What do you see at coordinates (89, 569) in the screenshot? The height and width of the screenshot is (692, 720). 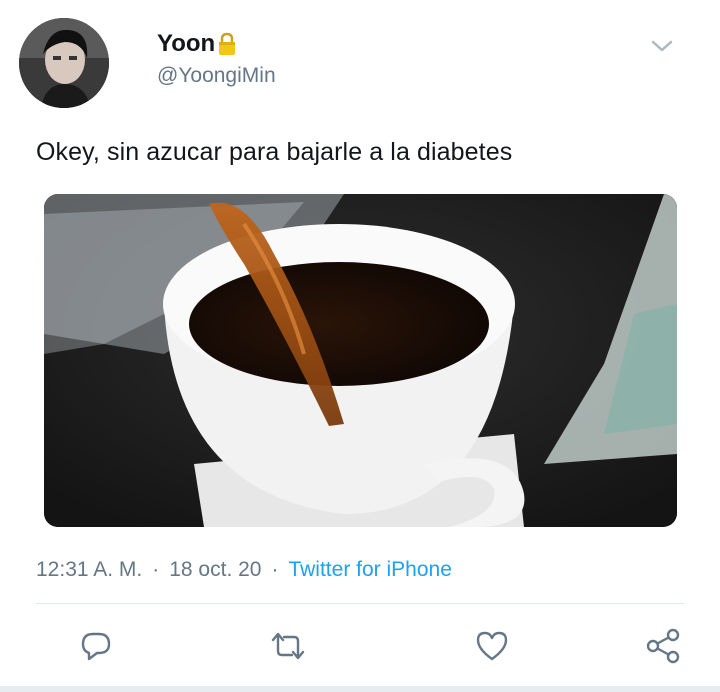 I see `tweet-time: 12:31 A. M.` at bounding box center [89, 569].